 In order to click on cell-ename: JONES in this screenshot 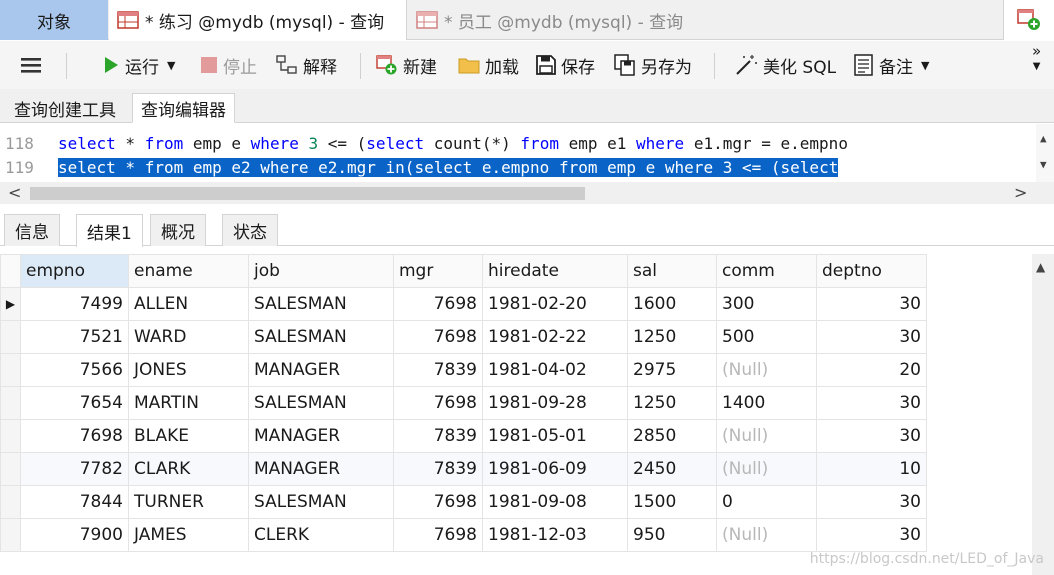, I will do `click(188, 370)`.